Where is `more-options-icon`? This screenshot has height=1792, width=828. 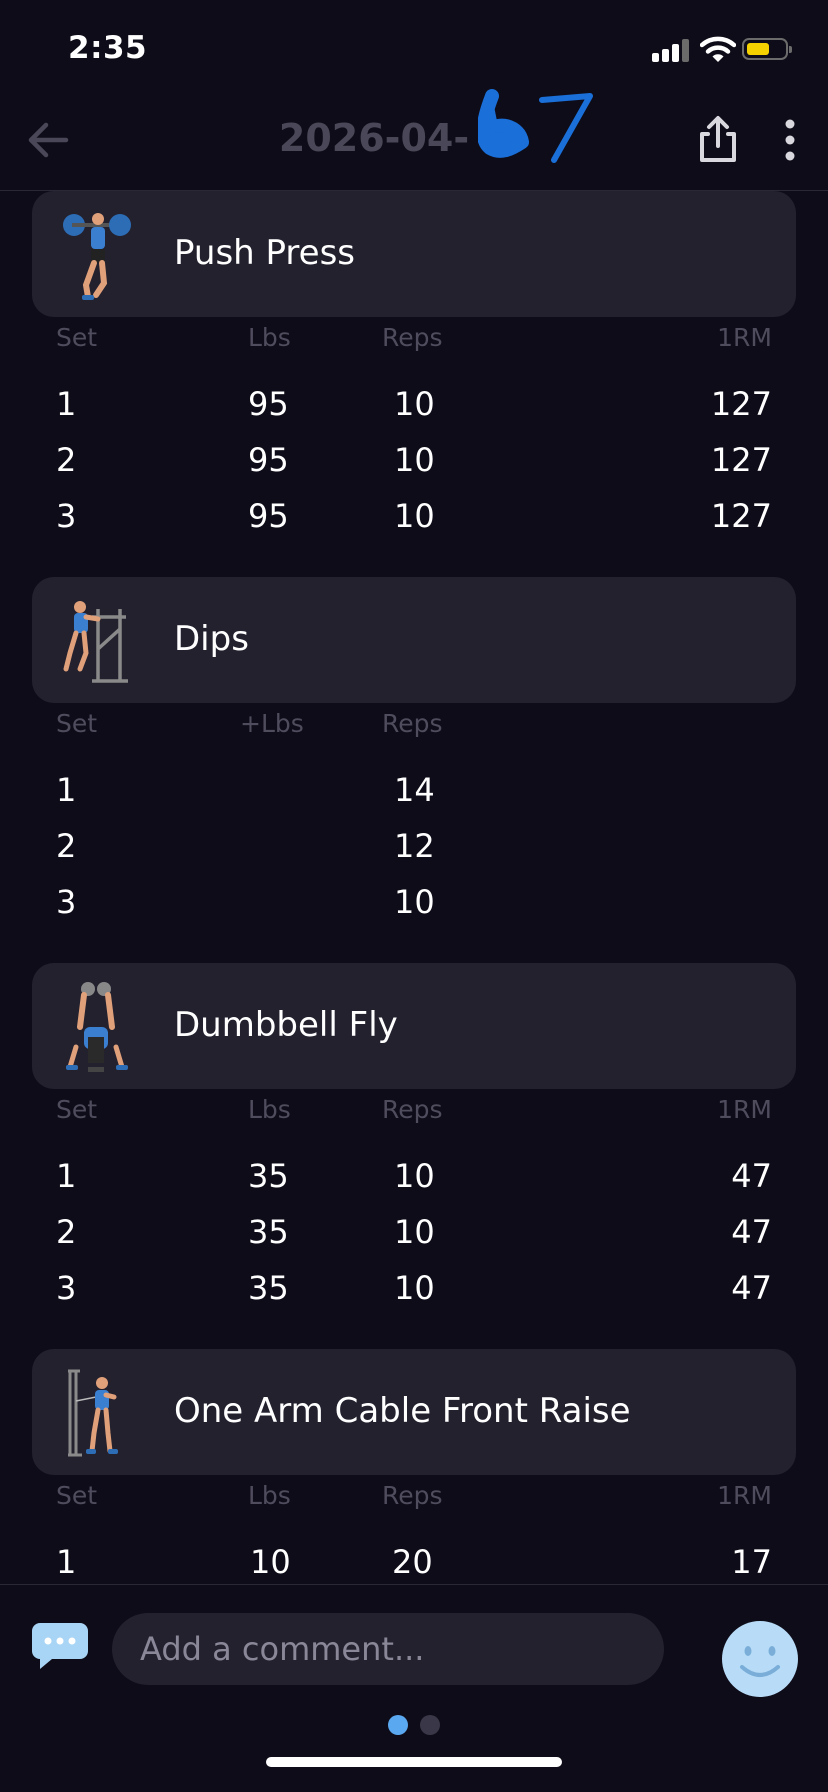
more-options-icon is located at coordinates (790, 140).